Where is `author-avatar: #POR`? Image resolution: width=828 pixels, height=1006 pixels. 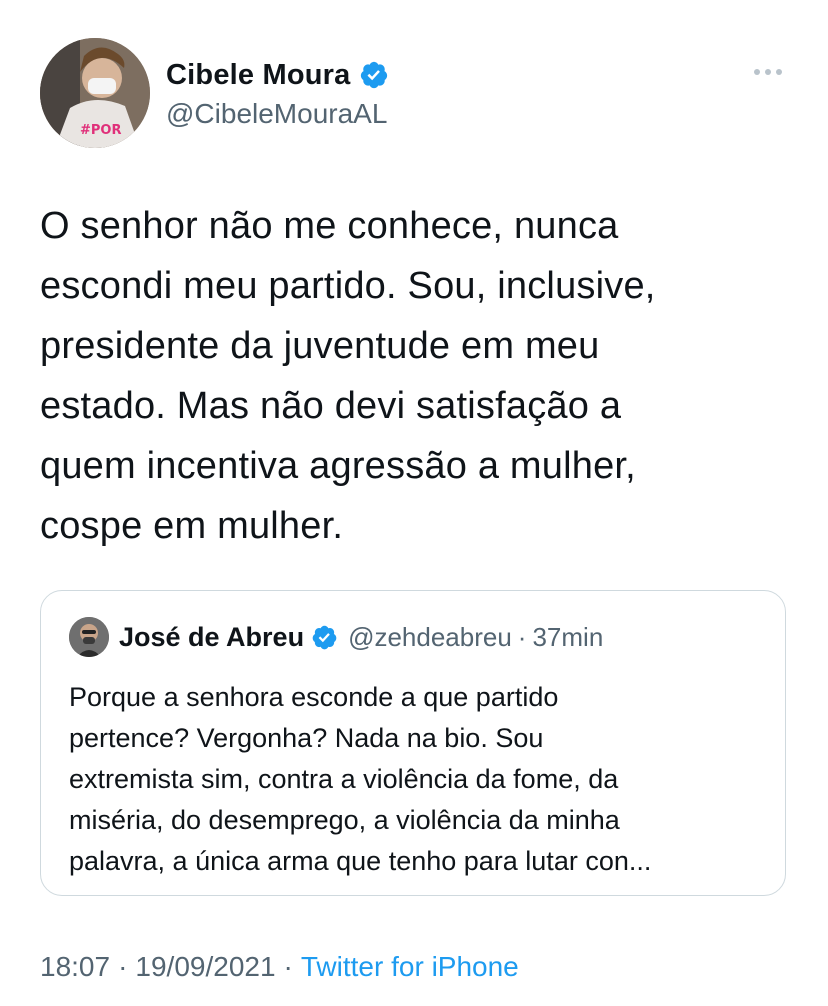
author-avatar: #POR is located at coordinates (95, 93).